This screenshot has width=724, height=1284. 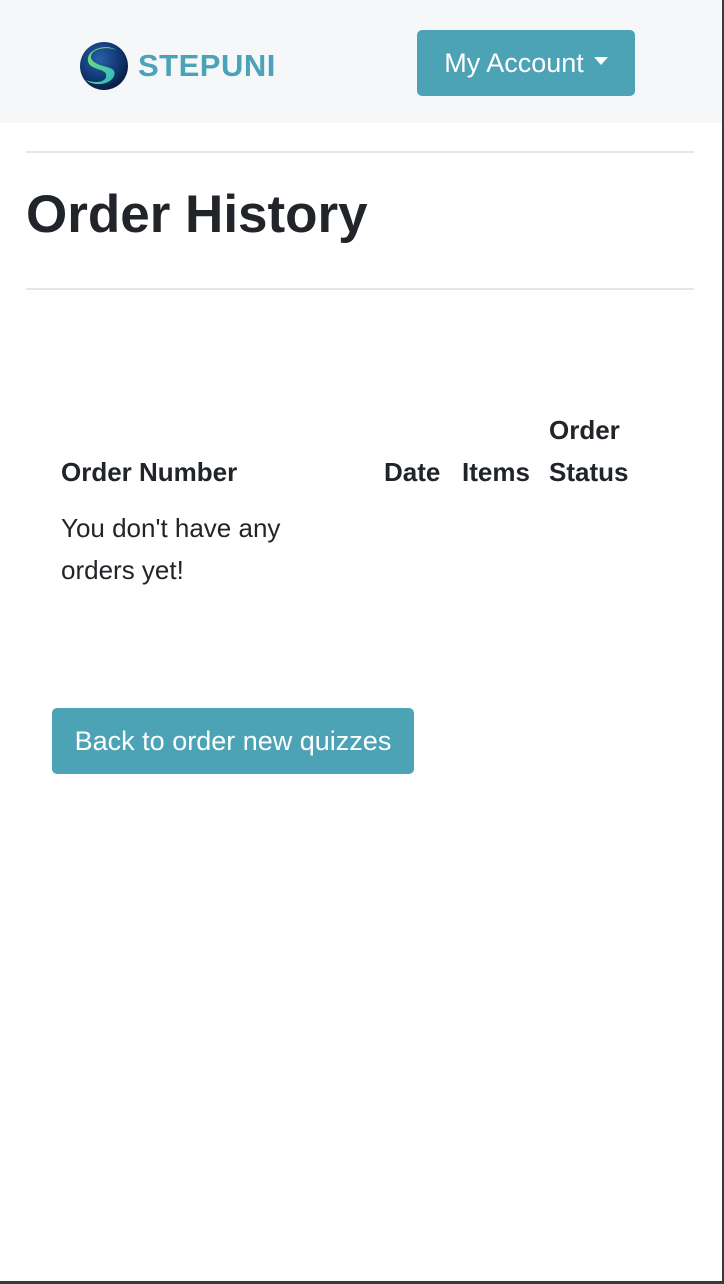 I want to click on my-account-dropdown-button: My Account, so click(x=526, y=63).